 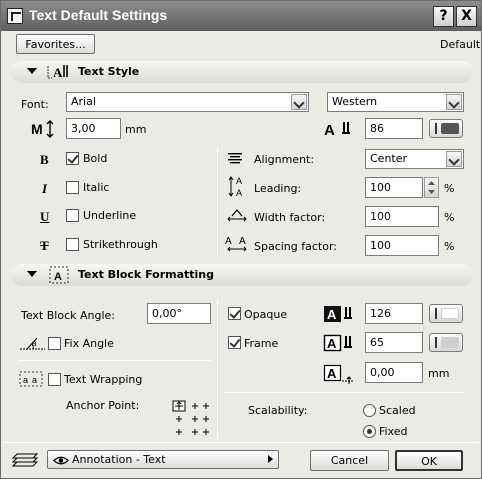 What do you see at coordinates (414, 159) in the screenshot?
I see `alignment-select: Center` at bounding box center [414, 159].